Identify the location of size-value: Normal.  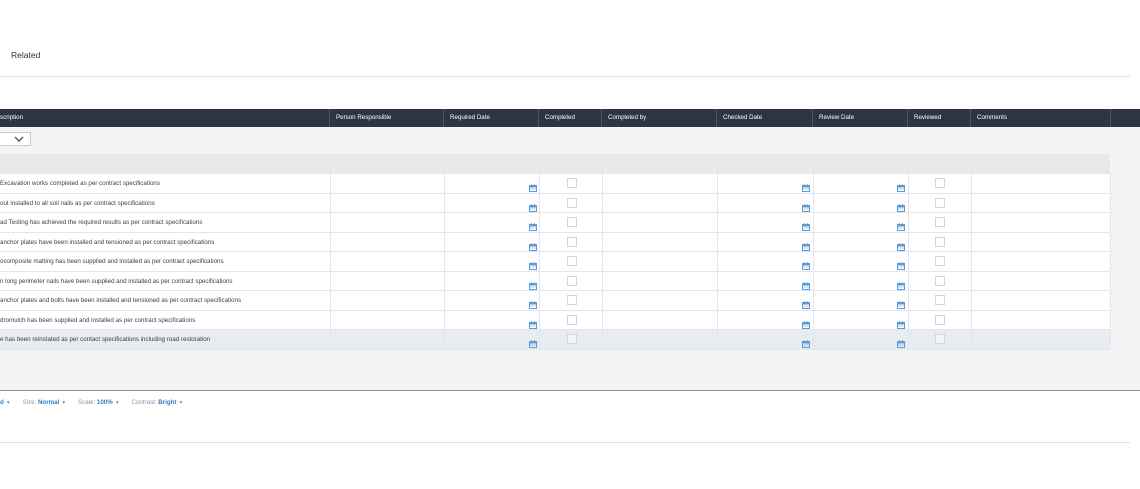
(48, 402).